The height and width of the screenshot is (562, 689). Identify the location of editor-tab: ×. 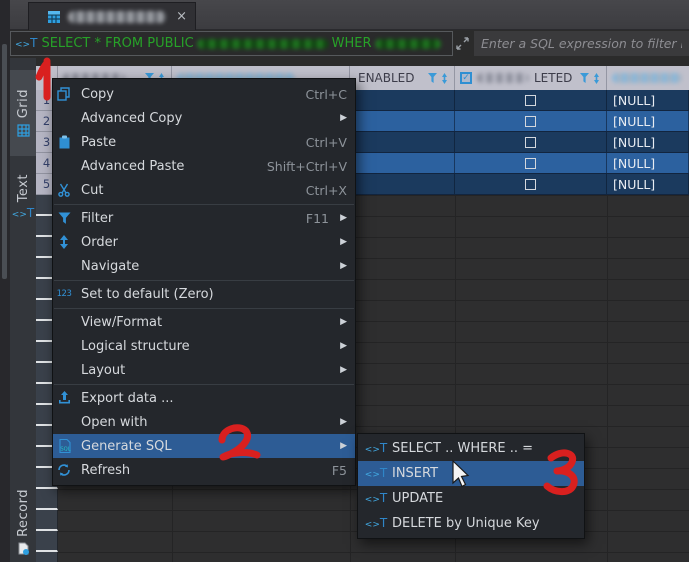
(112, 16).